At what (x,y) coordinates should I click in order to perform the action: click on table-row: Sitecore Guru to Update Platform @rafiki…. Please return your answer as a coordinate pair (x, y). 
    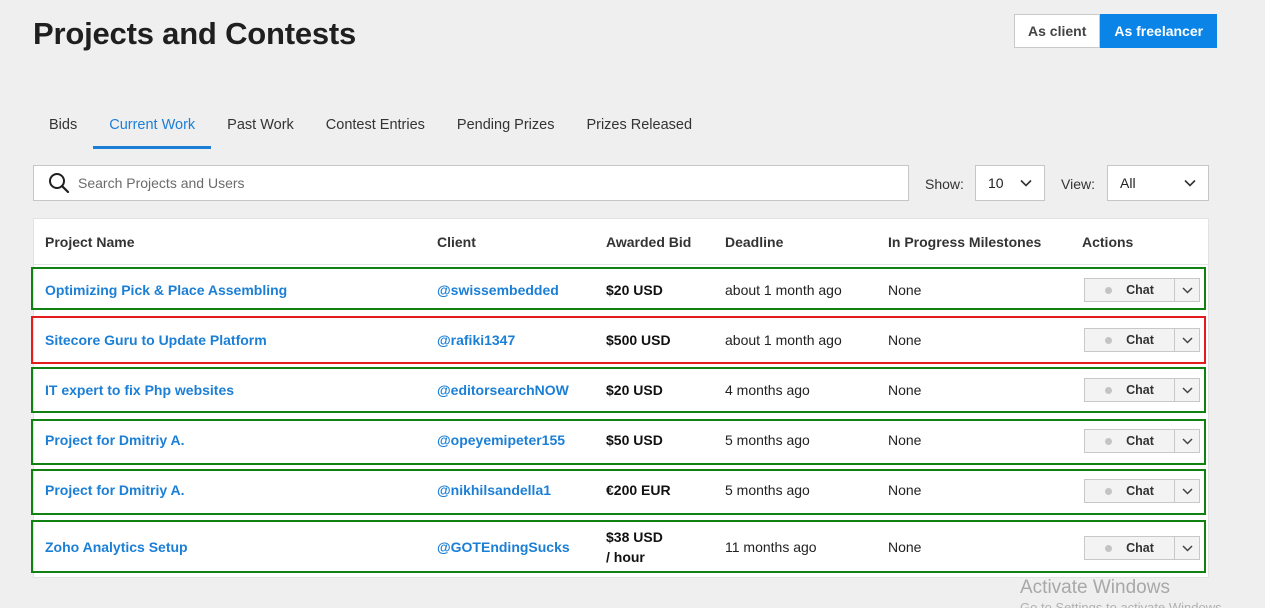
    Looking at the image, I should click on (618, 340).